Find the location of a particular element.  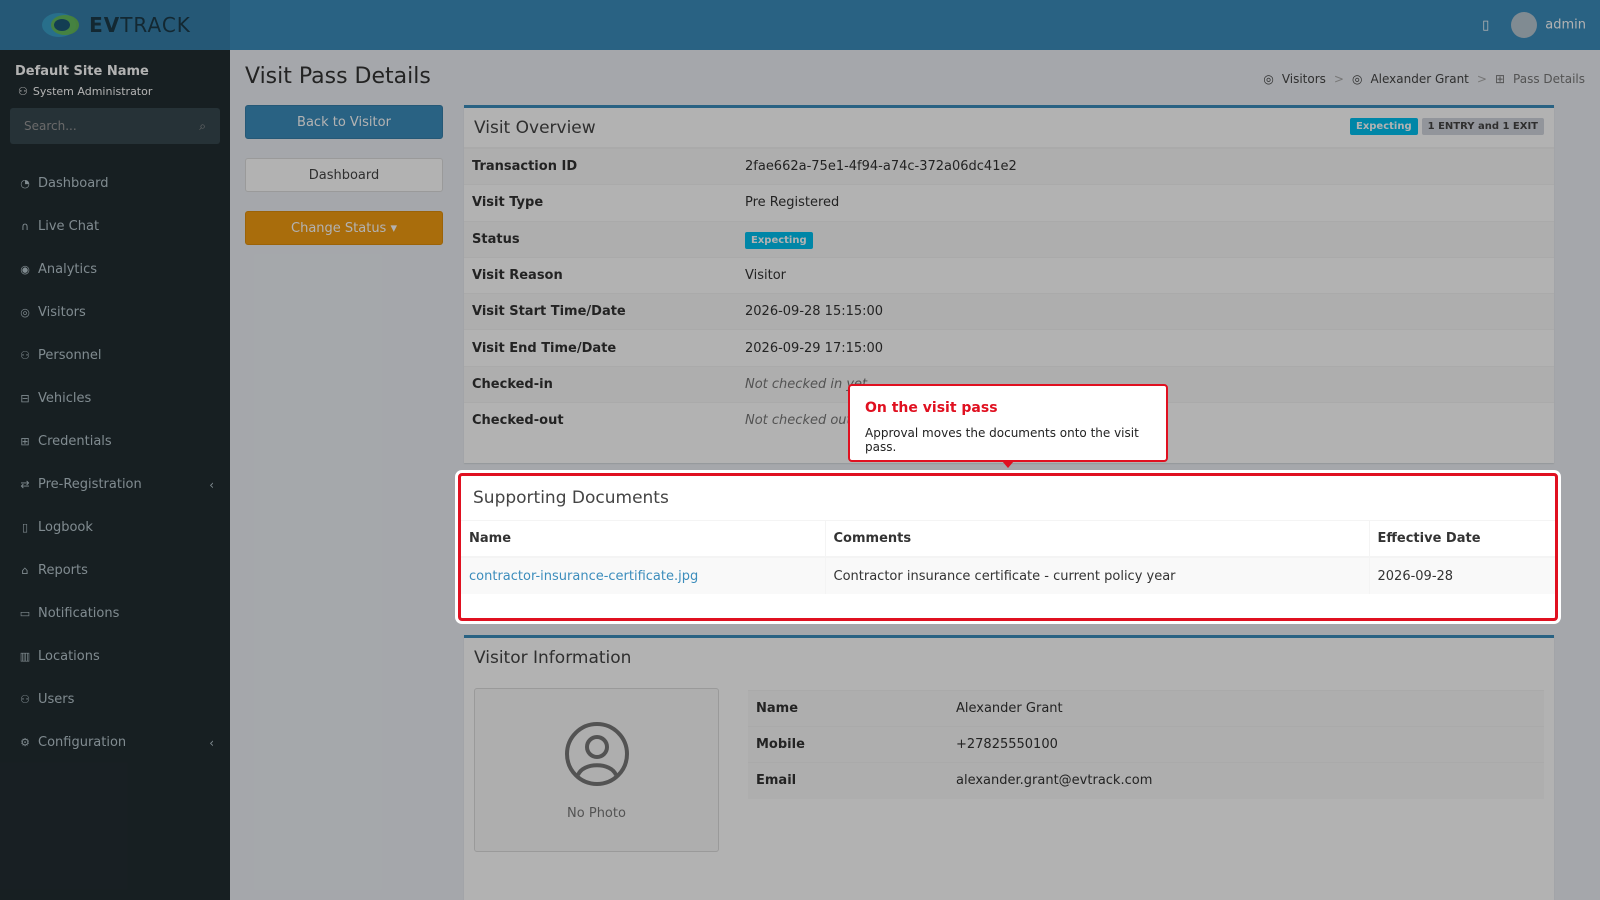

table-row: Name Alexander Grant is located at coordinates (1146, 708).